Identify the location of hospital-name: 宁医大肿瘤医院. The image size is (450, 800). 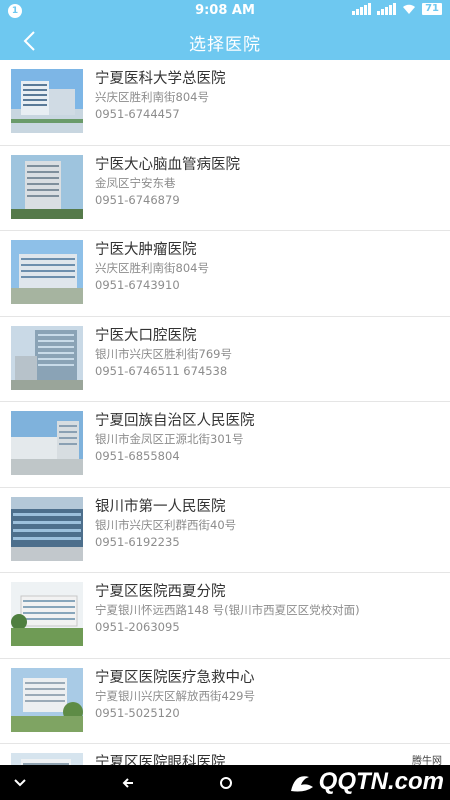
(146, 250).